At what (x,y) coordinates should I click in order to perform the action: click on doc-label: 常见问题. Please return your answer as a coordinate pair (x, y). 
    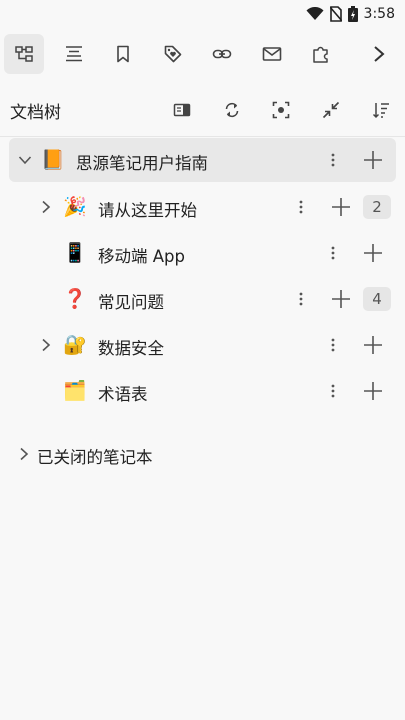
    Looking at the image, I should click on (131, 302).